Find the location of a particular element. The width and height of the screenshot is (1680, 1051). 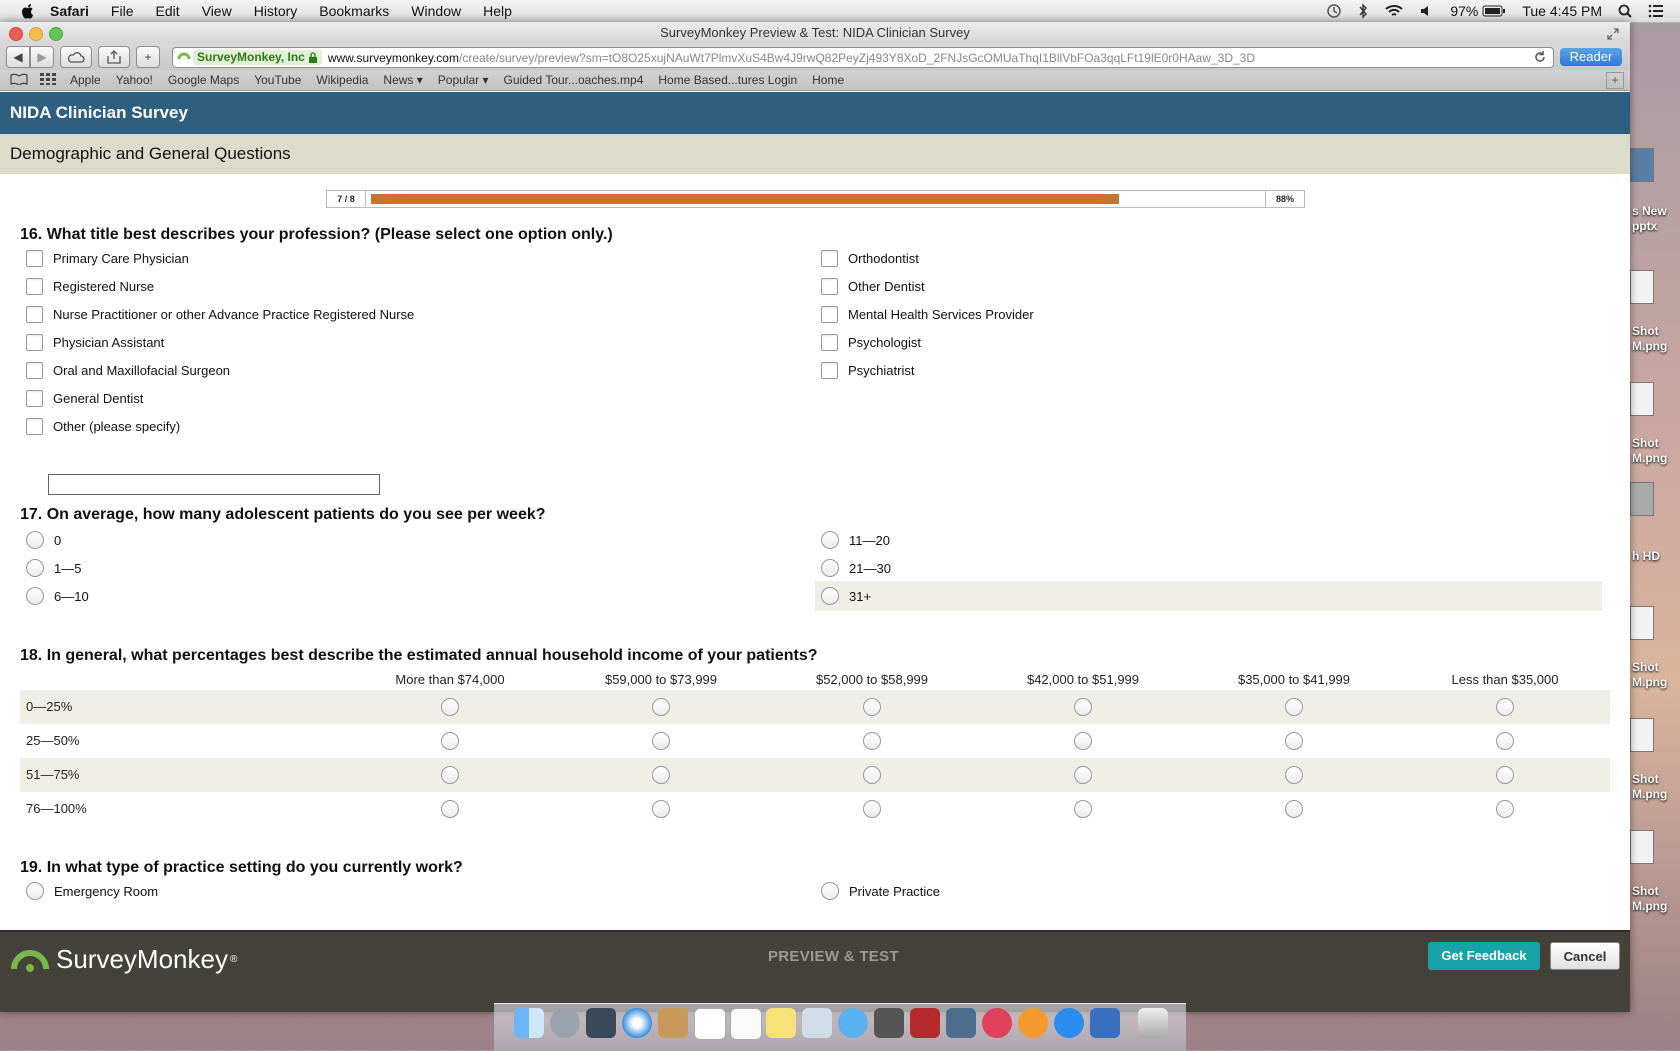

desktop-file-label: h HD is located at coordinates (1646, 556).